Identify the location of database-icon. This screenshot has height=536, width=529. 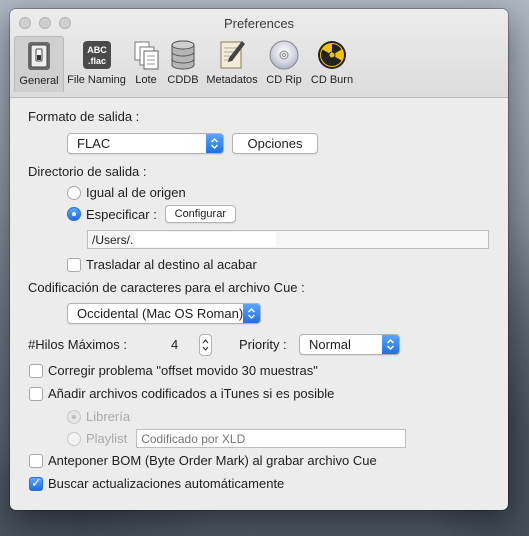
(183, 55).